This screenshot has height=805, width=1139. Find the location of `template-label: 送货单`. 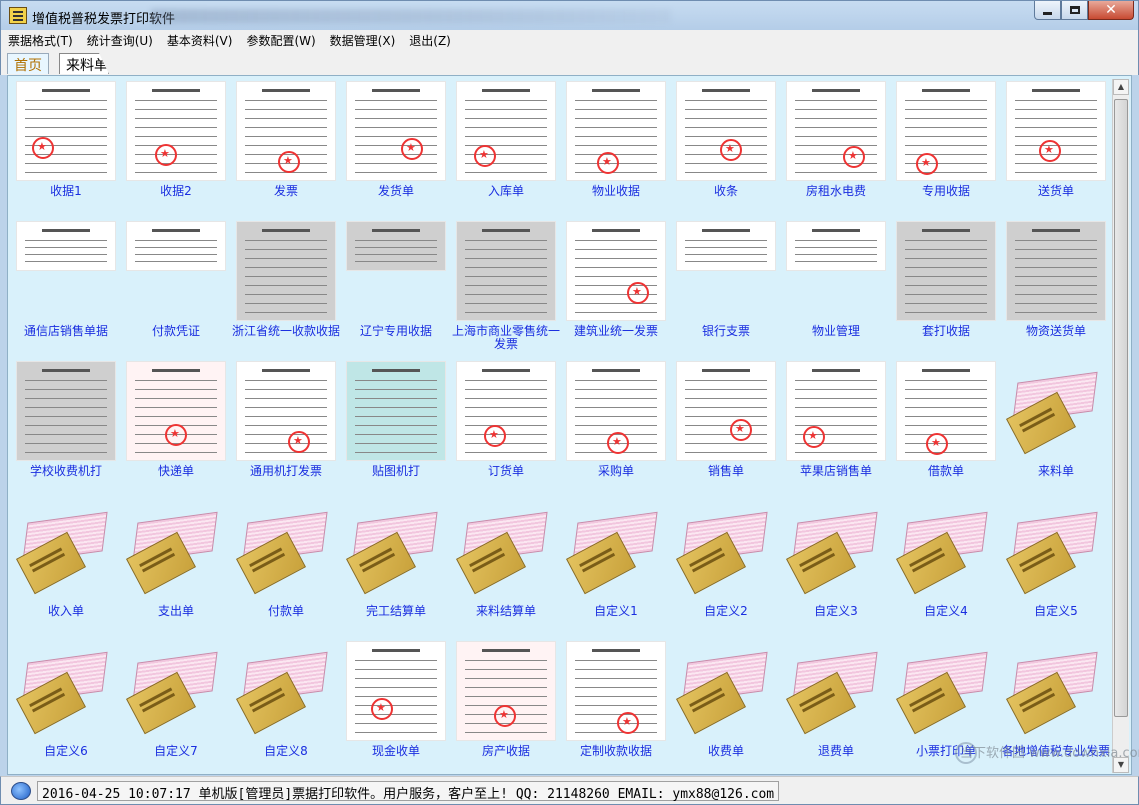

template-label: 送货单 is located at coordinates (1056, 191).